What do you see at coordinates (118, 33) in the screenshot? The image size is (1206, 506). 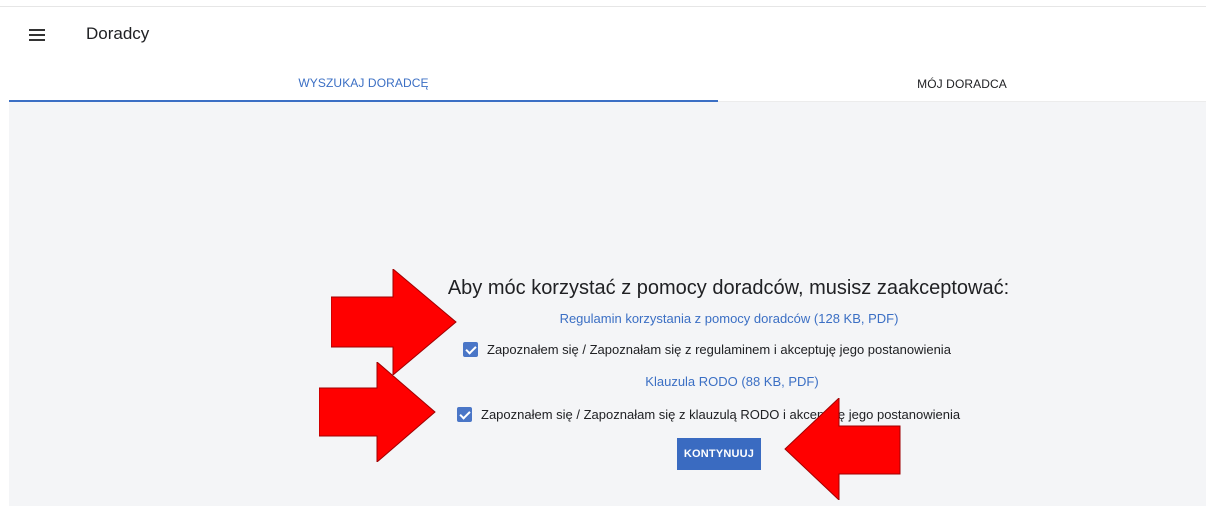 I see `page-title: Doradcy` at bounding box center [118, 33].